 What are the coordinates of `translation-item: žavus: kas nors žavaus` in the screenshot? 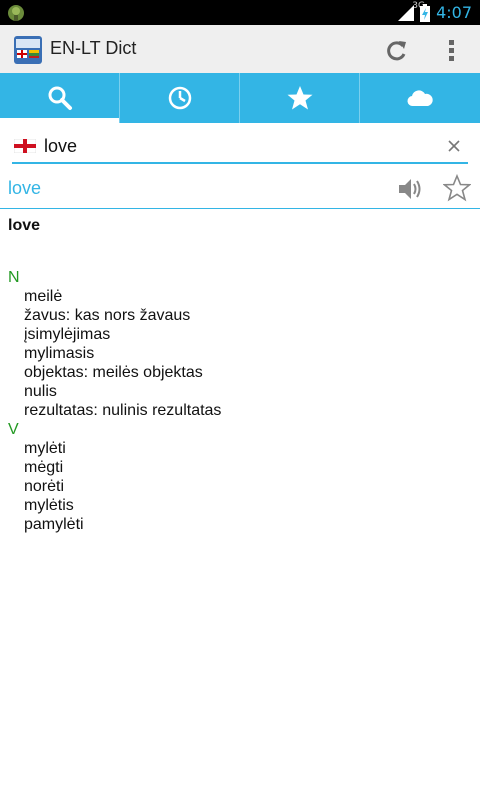 It's located at (107, 315).